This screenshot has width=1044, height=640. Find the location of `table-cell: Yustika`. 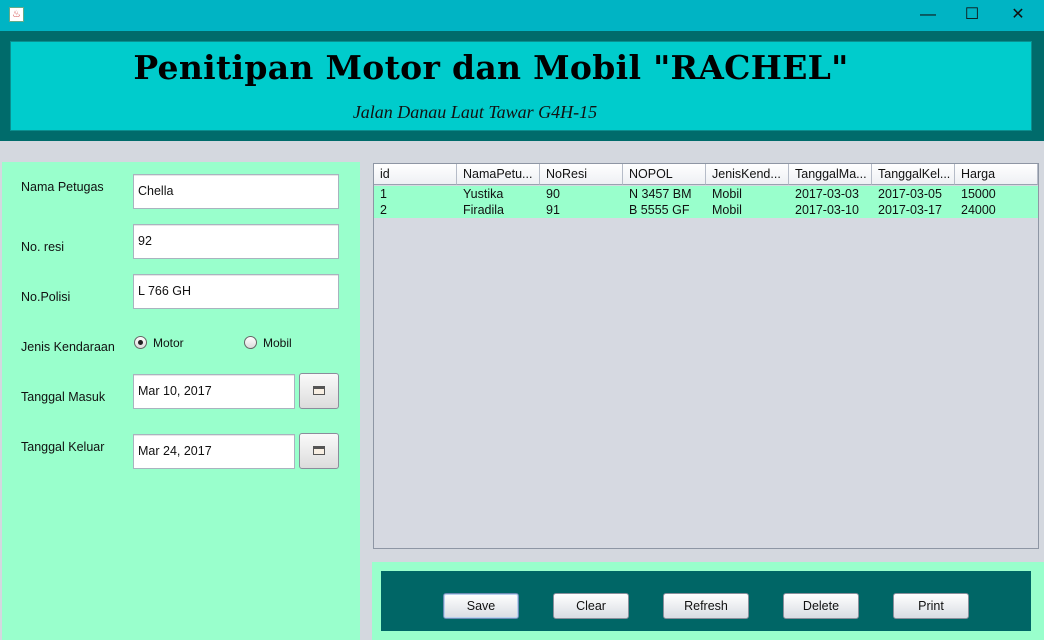

table-cell: Yustika is located at coordinates (483, 194).